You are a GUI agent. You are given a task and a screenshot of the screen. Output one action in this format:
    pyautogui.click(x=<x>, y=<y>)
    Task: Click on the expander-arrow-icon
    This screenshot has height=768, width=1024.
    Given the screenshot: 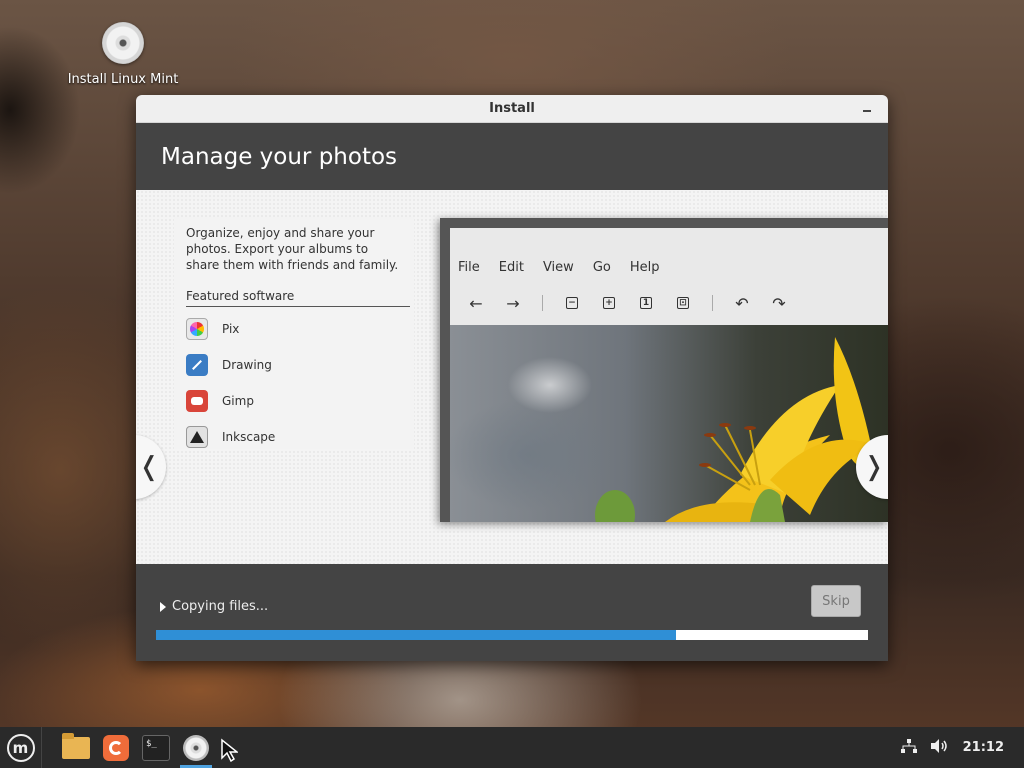 What is the action you would take?
    pyautogui.click(x=163, y=606)
    